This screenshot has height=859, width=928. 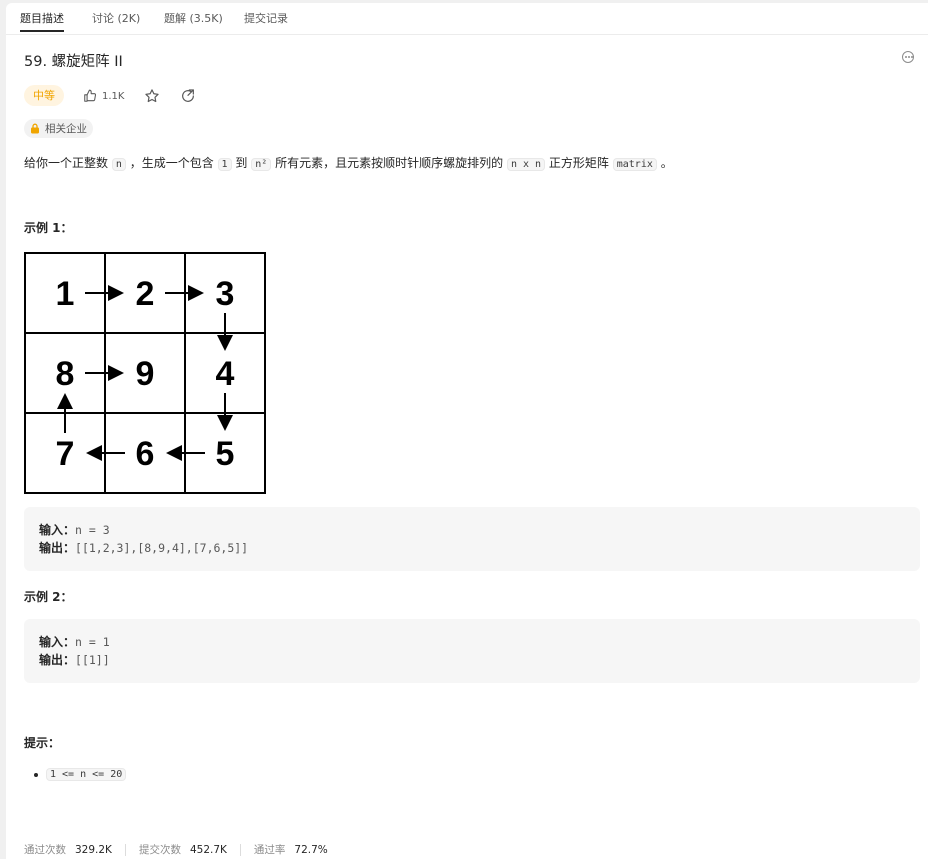 I want to click on example2-output-line: 输出：[[1]], so click(x=479, y=660).